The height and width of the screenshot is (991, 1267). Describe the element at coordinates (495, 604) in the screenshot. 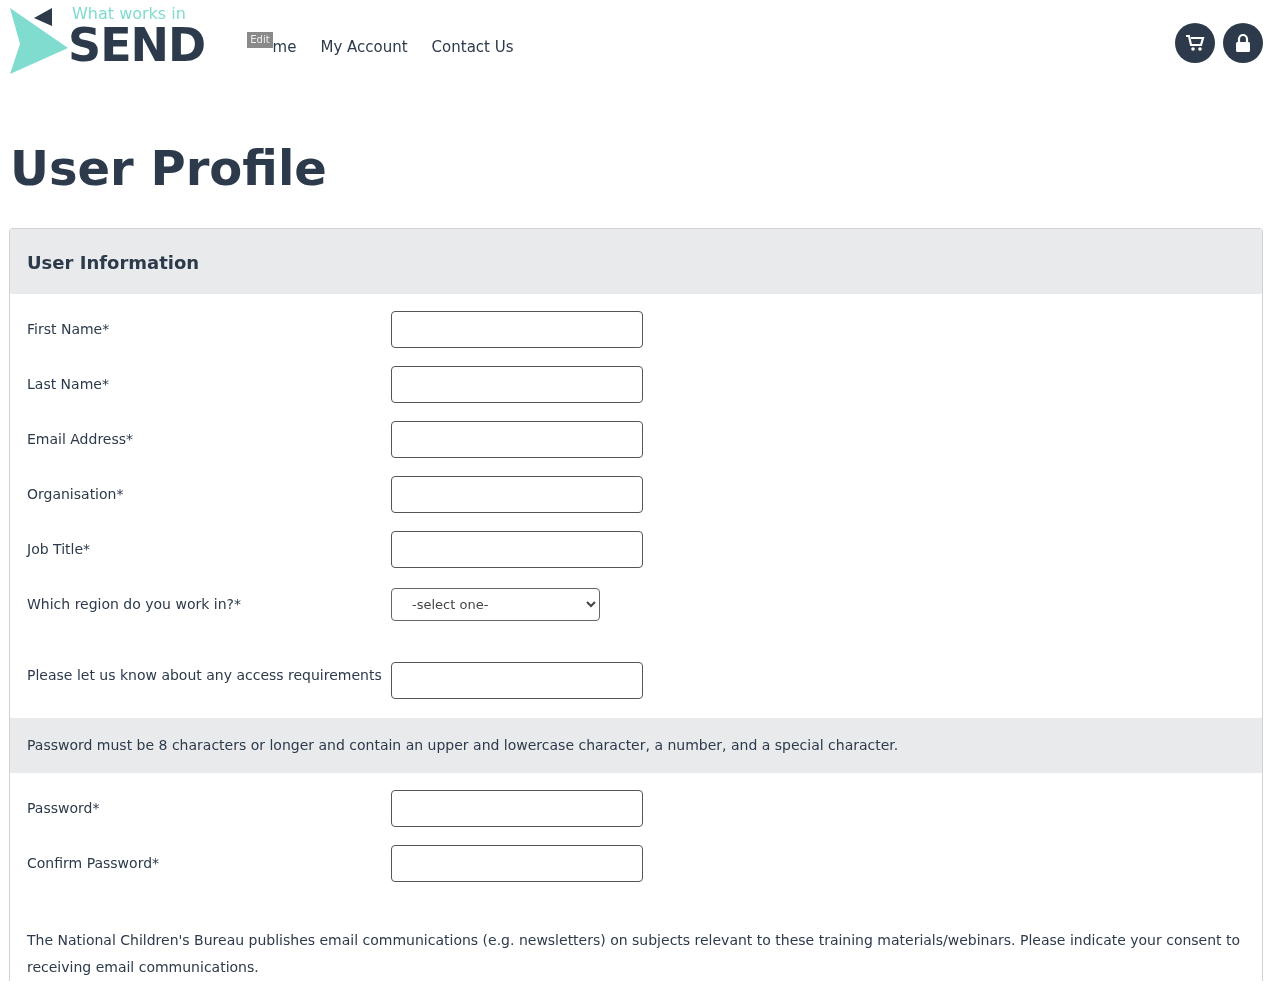

I see `region-select: -select one-` at that location.